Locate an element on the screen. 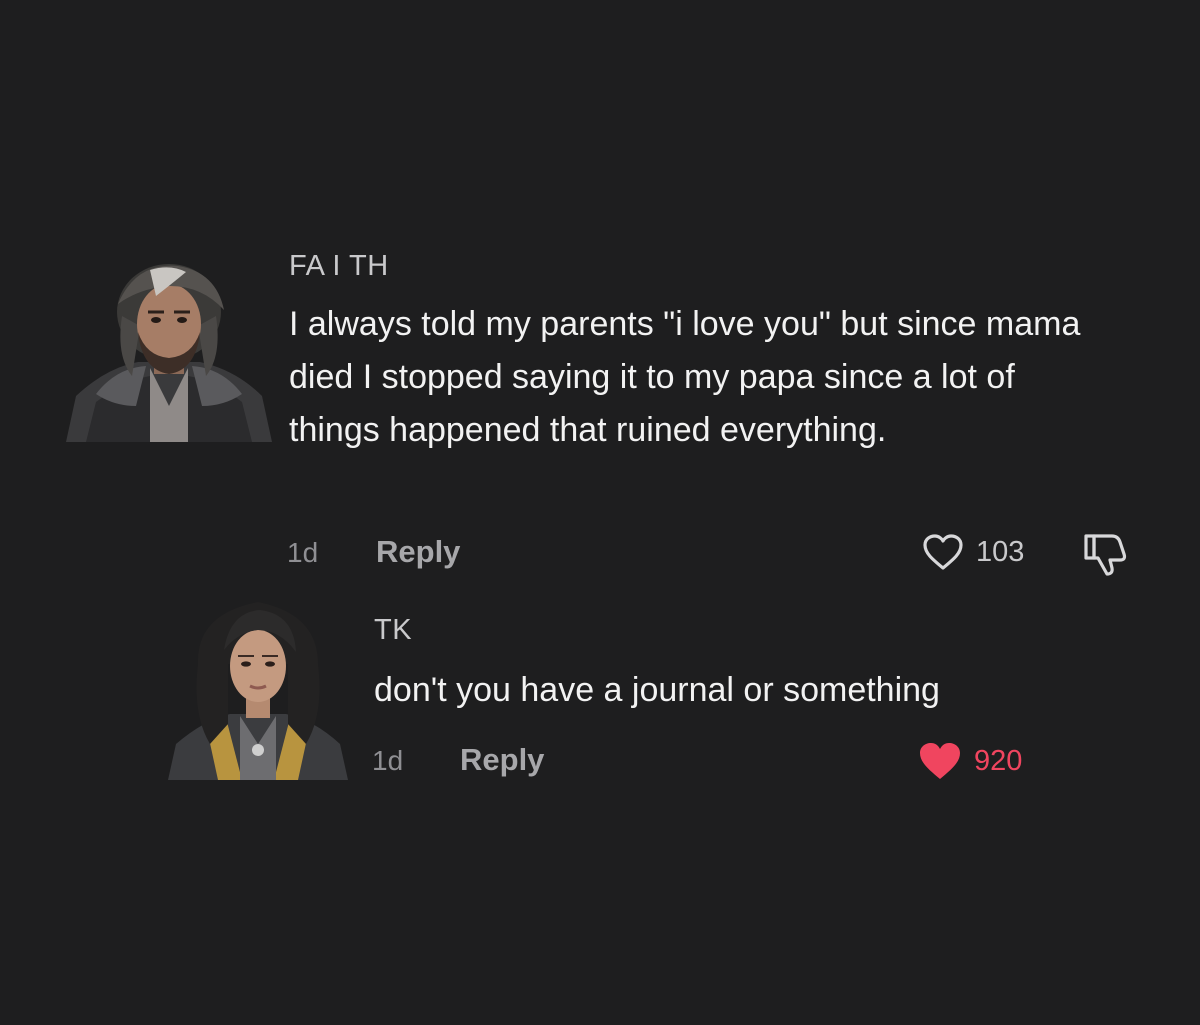 Image resolution: width=1200 pixels, height=1025 pixels. comment-username: TK is located at coordinates (393, 630).